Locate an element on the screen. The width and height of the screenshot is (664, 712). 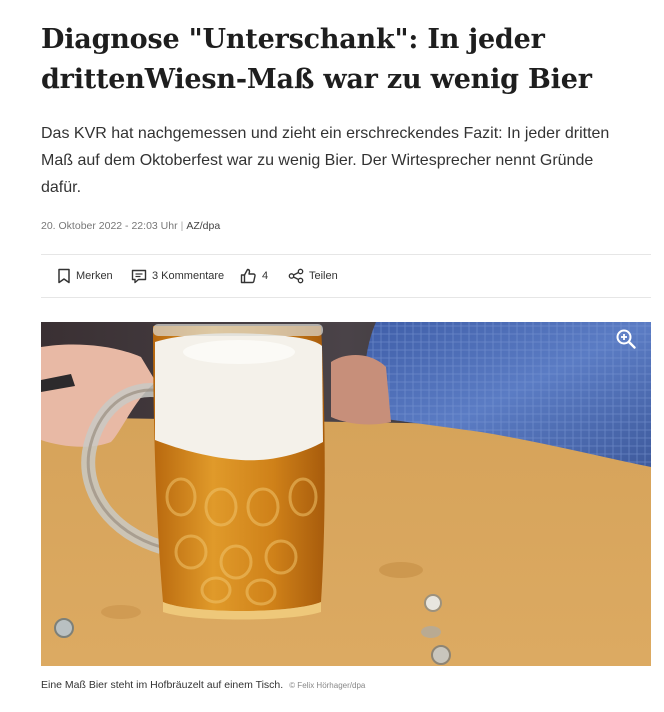
merken-label: Merken is located at coordinates (94, 276).